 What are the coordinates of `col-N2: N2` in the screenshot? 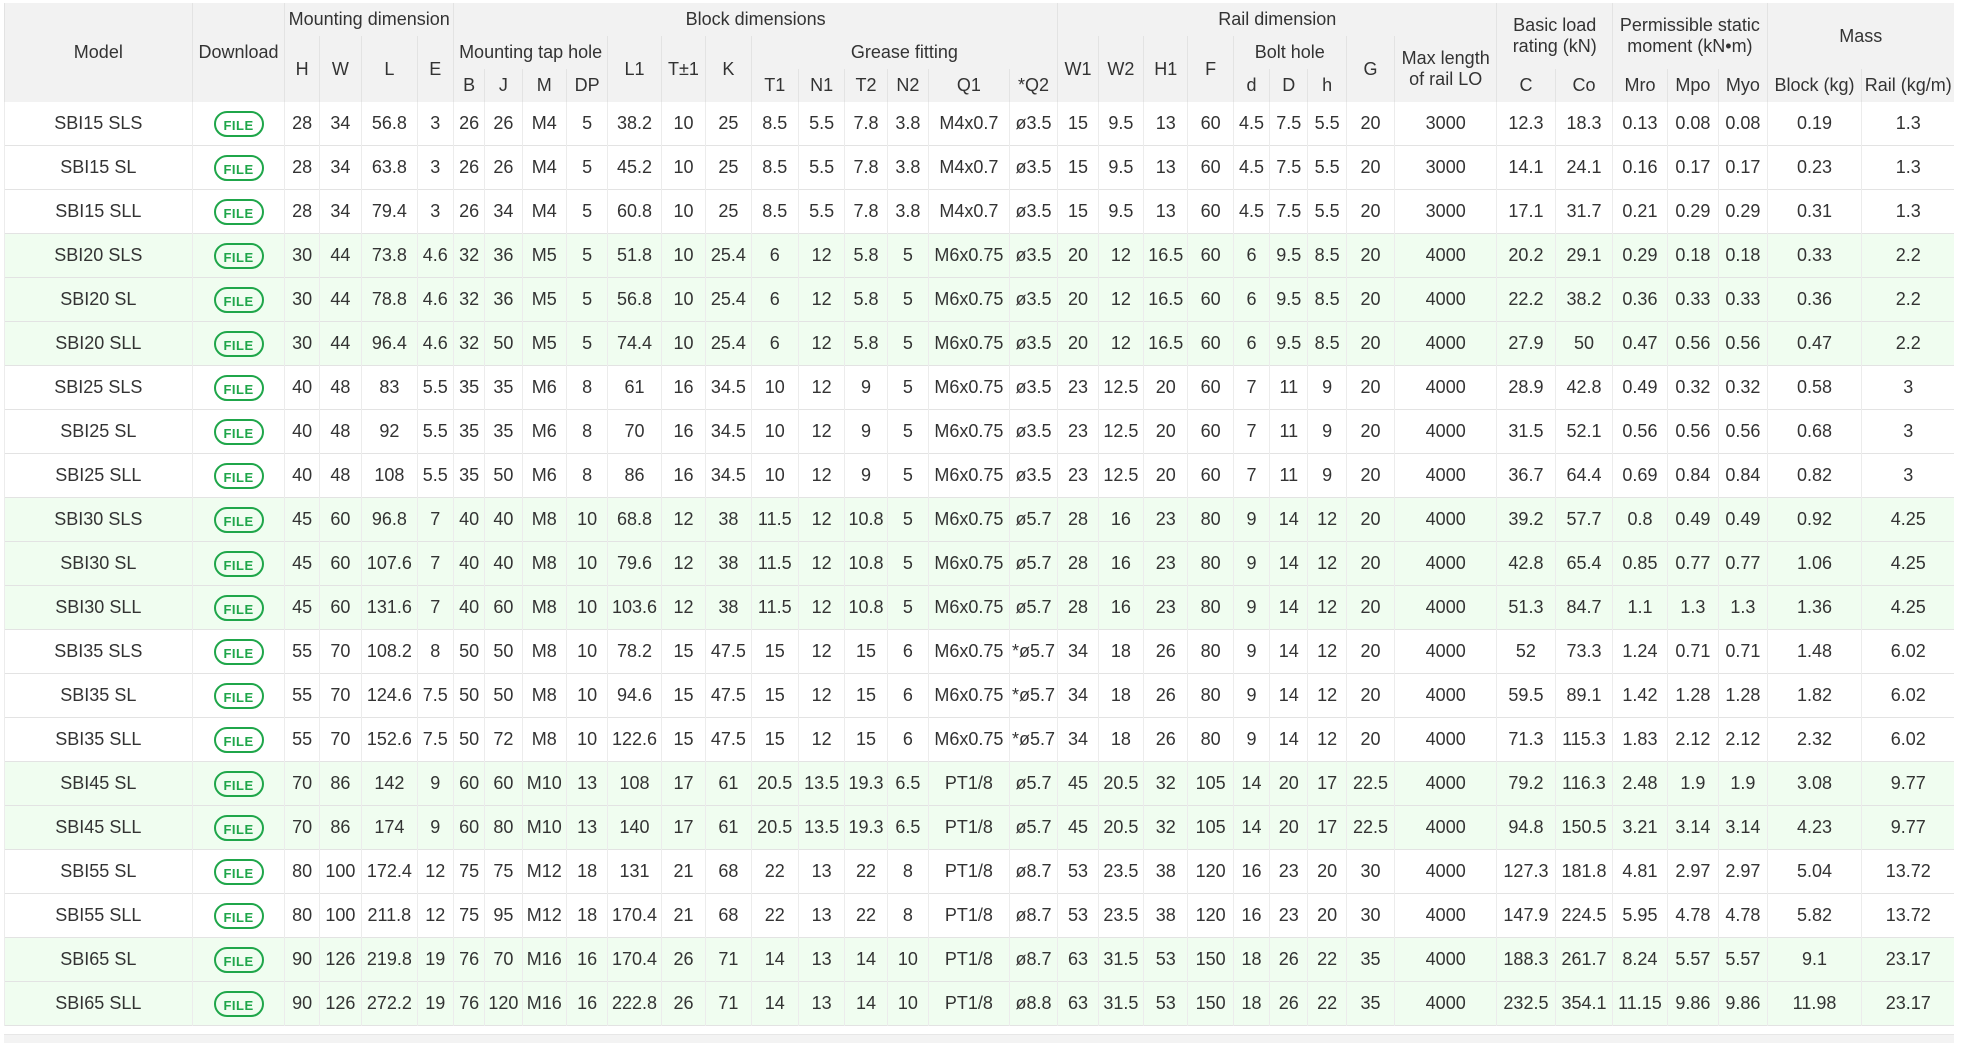 It's located at (907, 85).